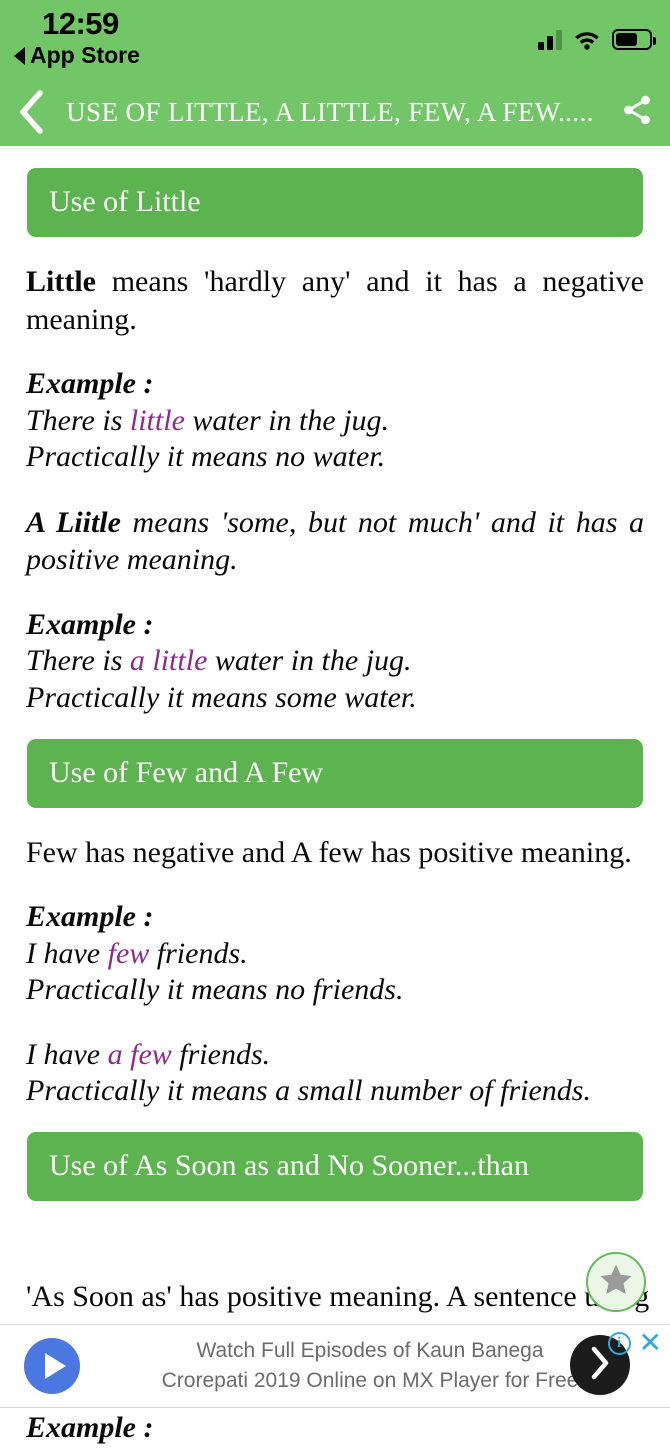 The width and height of the screenshot is (670, 1450). I want to click on highlighted-term: few, so click(128, 953).